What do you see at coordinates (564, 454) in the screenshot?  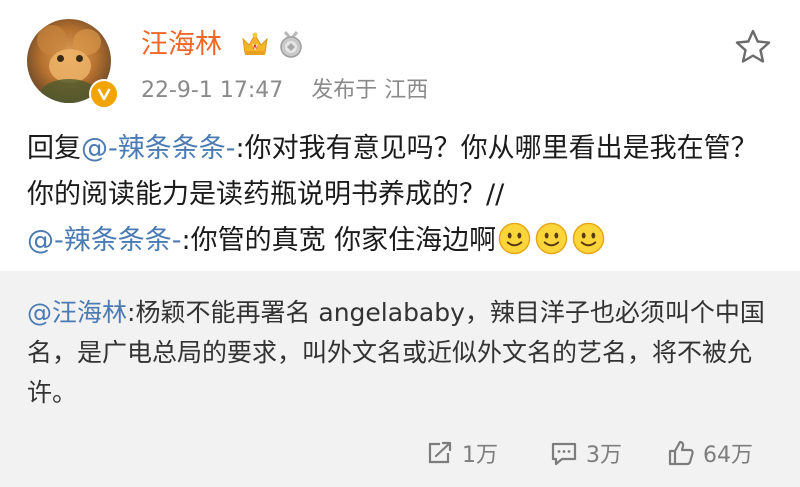 I see `comment-icon` at bounding box center [564, 454].